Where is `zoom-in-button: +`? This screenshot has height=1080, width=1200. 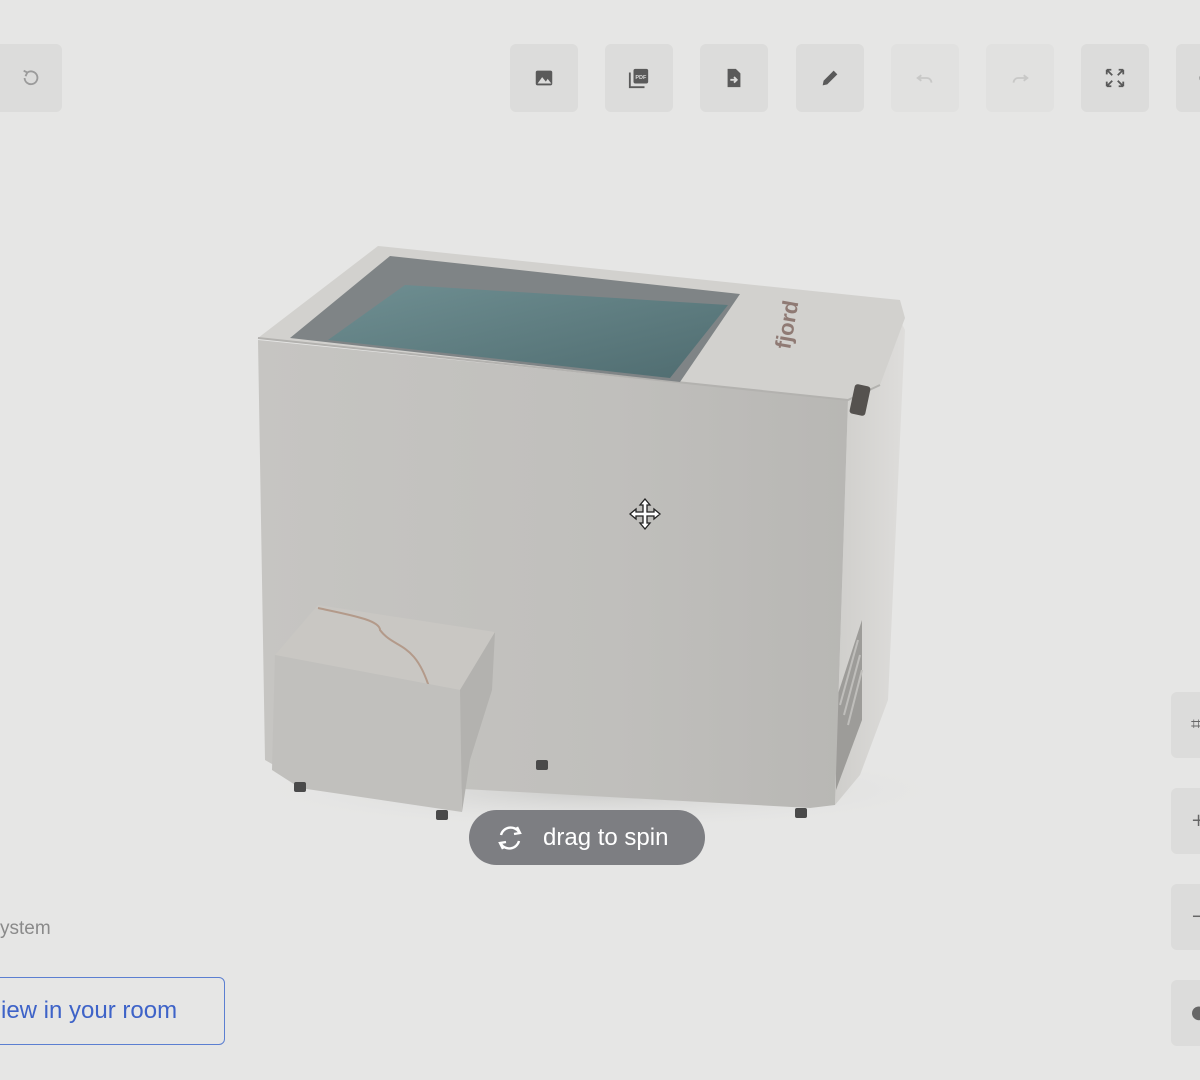 zoom-in-button: + is located at coordinates (1185, 821).